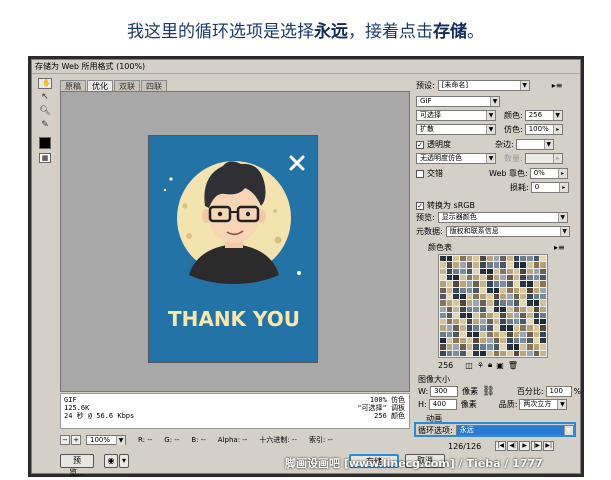 This screenshot has height=480, width=611. Describe the element at coordinates (444, 391) in the screenshot. I see `width-field: 300` at that location.